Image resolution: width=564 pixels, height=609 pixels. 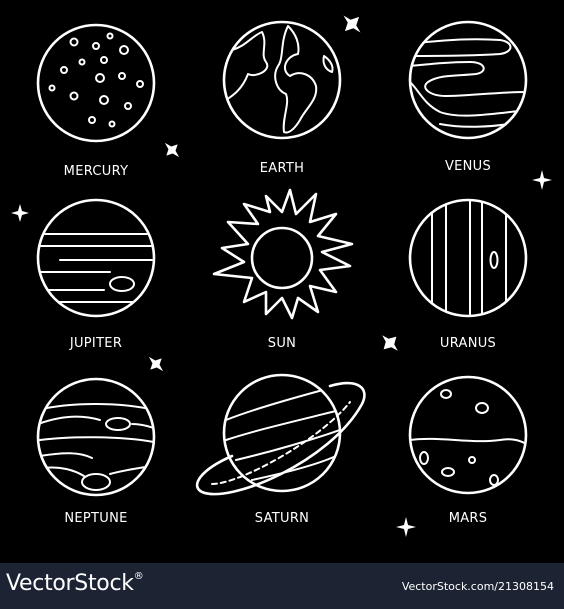 What do you see at coordinates (280, 434) in the screenshot?
I see `saturn-icon` at bounding box center [280, 434].